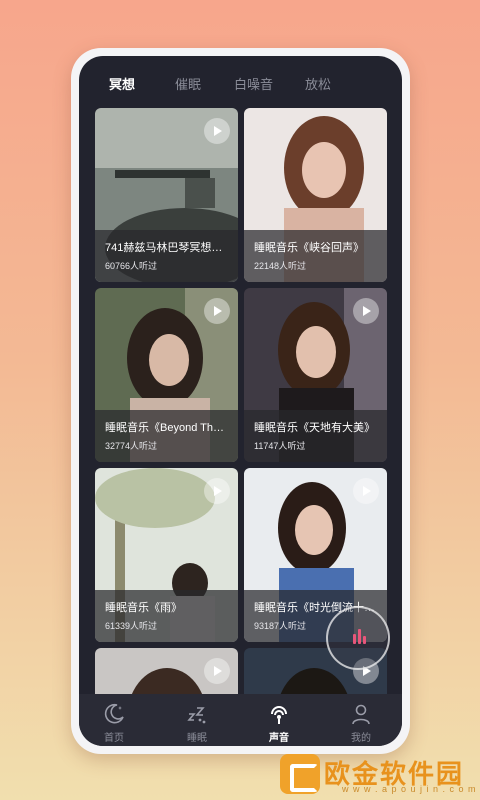 This screenshot has width=480, height=800. Describe the element at coordinates (197, 738) in the screenshot. I see `nav-label: 睡眠` at that location.